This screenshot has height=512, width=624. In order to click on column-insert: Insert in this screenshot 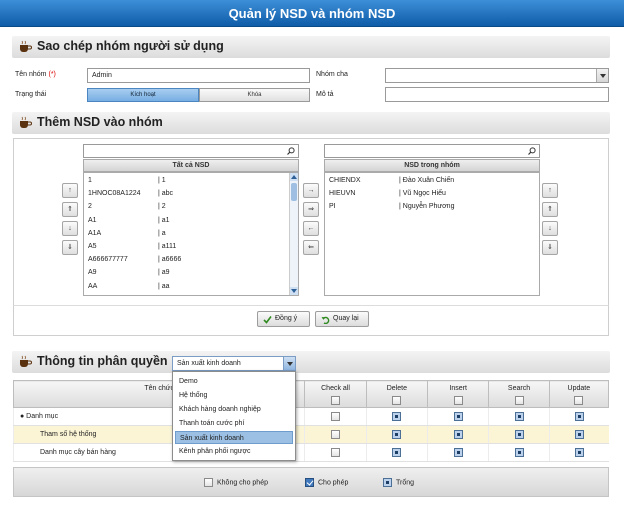, I will do `click(458, 394)`.